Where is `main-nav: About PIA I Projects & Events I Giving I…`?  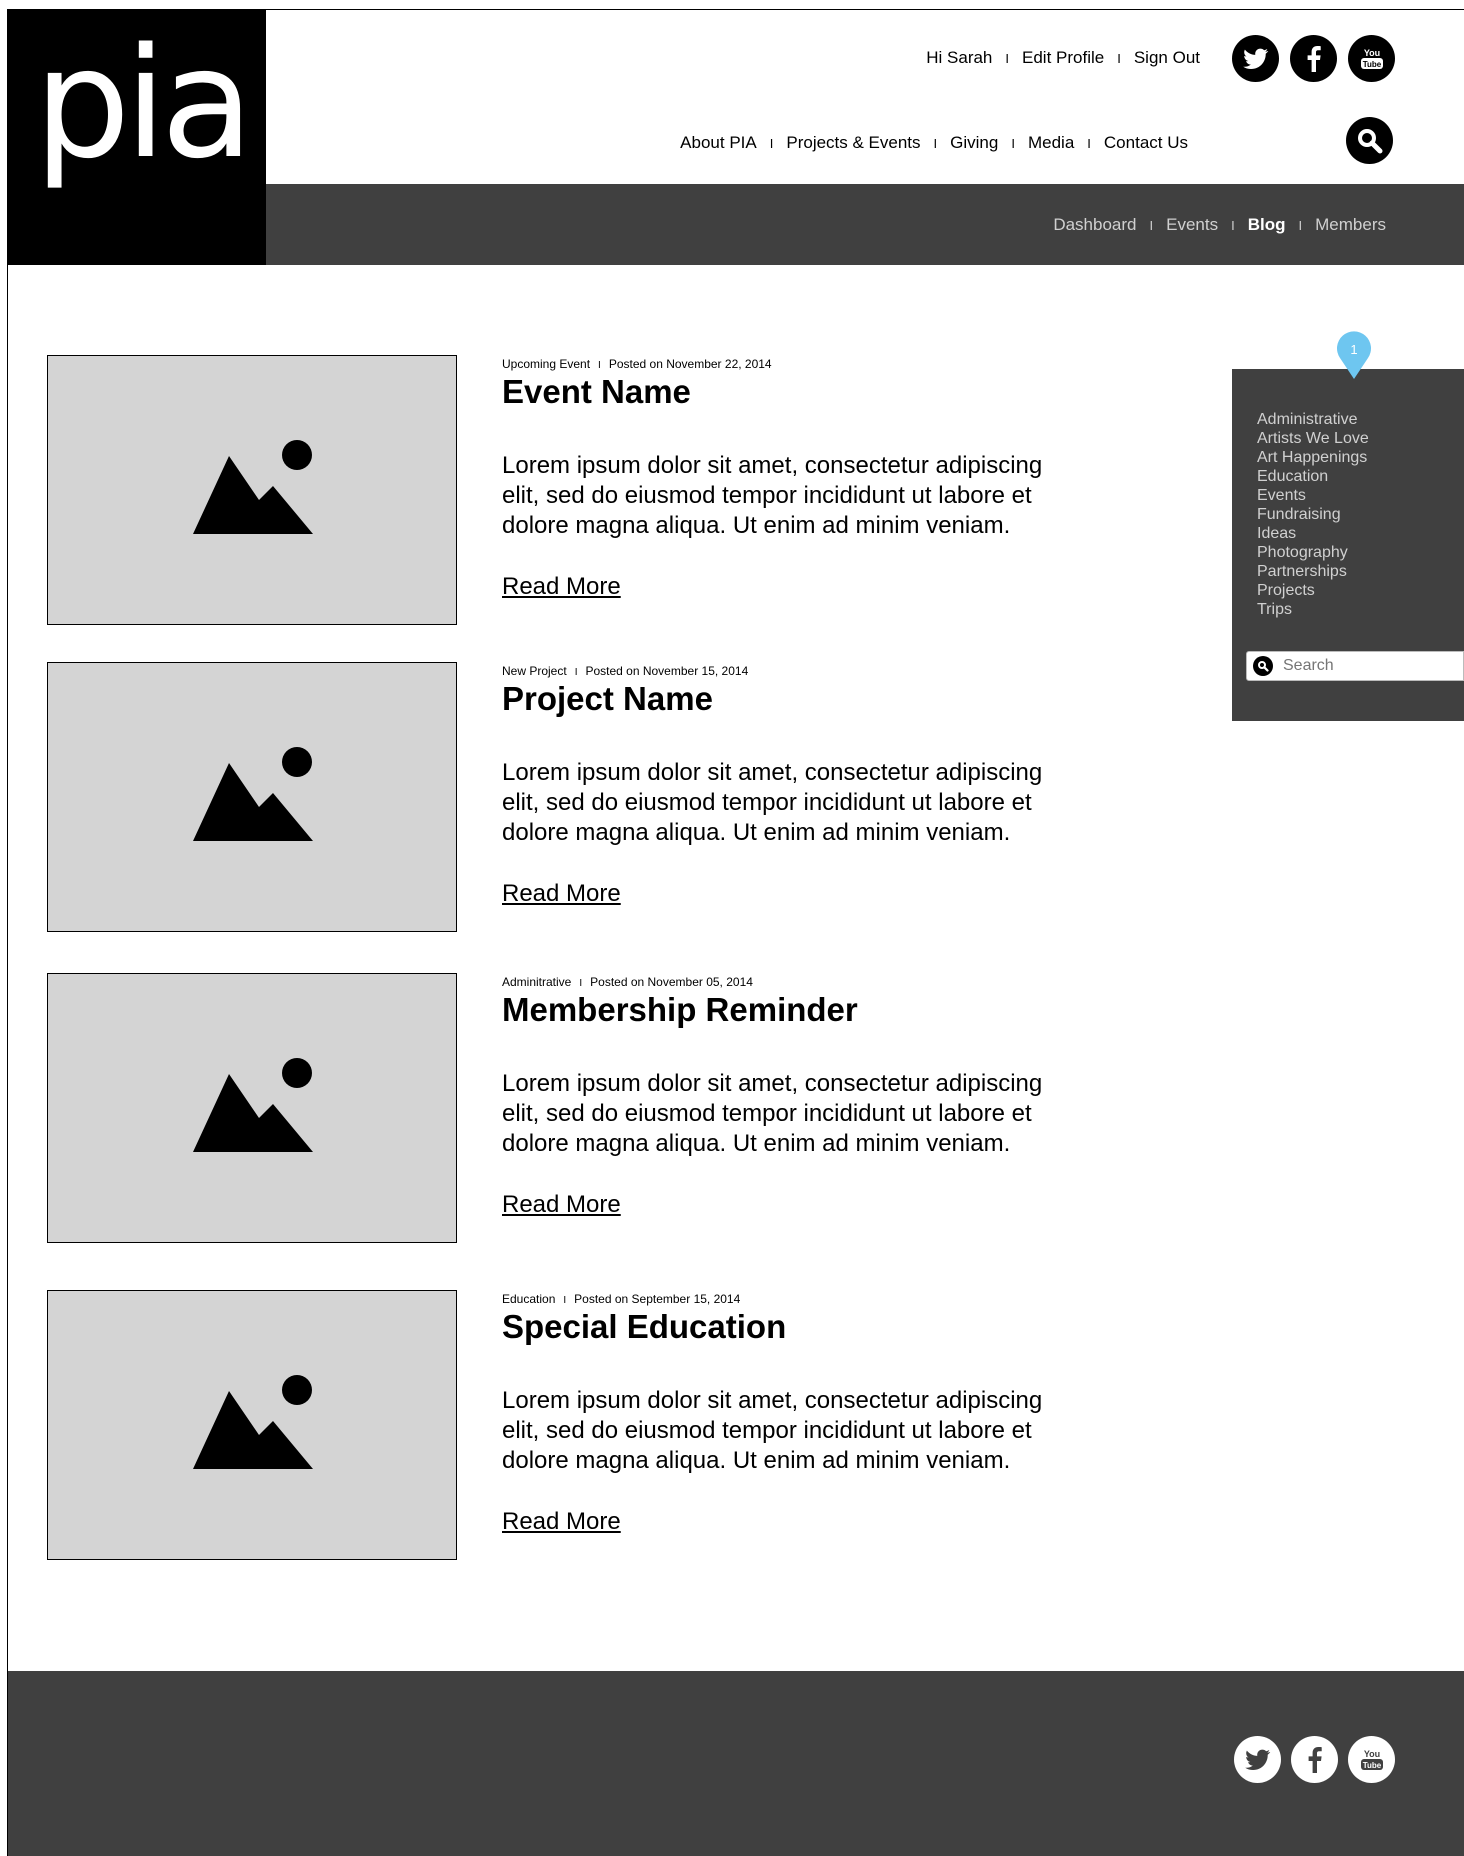
main-nav: About PIA I Projects & Events I Giving I… is located at coordinates (934, 143).